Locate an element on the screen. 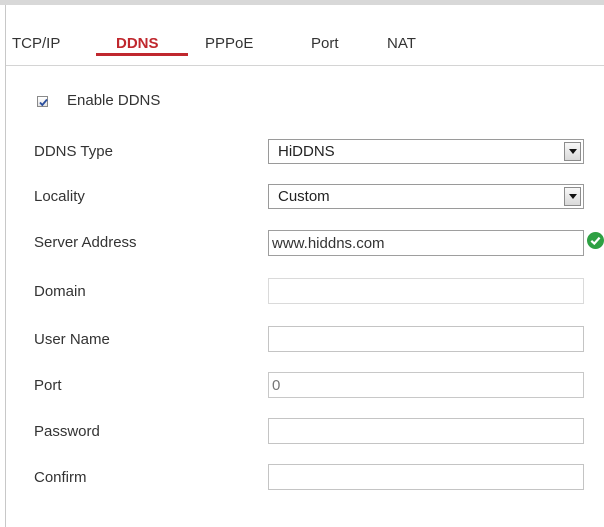 This screenshot has width=604, height=527. password-input is located at coordinates (426, 431).